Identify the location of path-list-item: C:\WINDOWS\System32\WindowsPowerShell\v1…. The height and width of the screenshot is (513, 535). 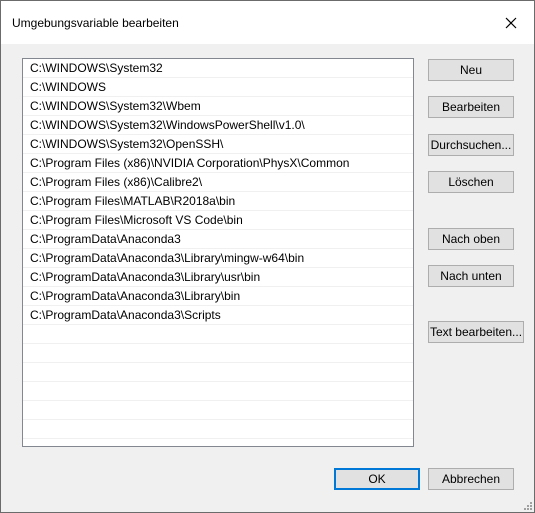
(218, 125).